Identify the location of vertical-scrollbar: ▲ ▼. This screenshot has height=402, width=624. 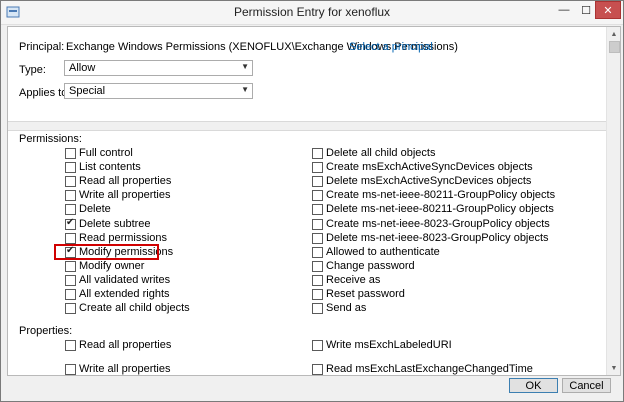
(613, 201).